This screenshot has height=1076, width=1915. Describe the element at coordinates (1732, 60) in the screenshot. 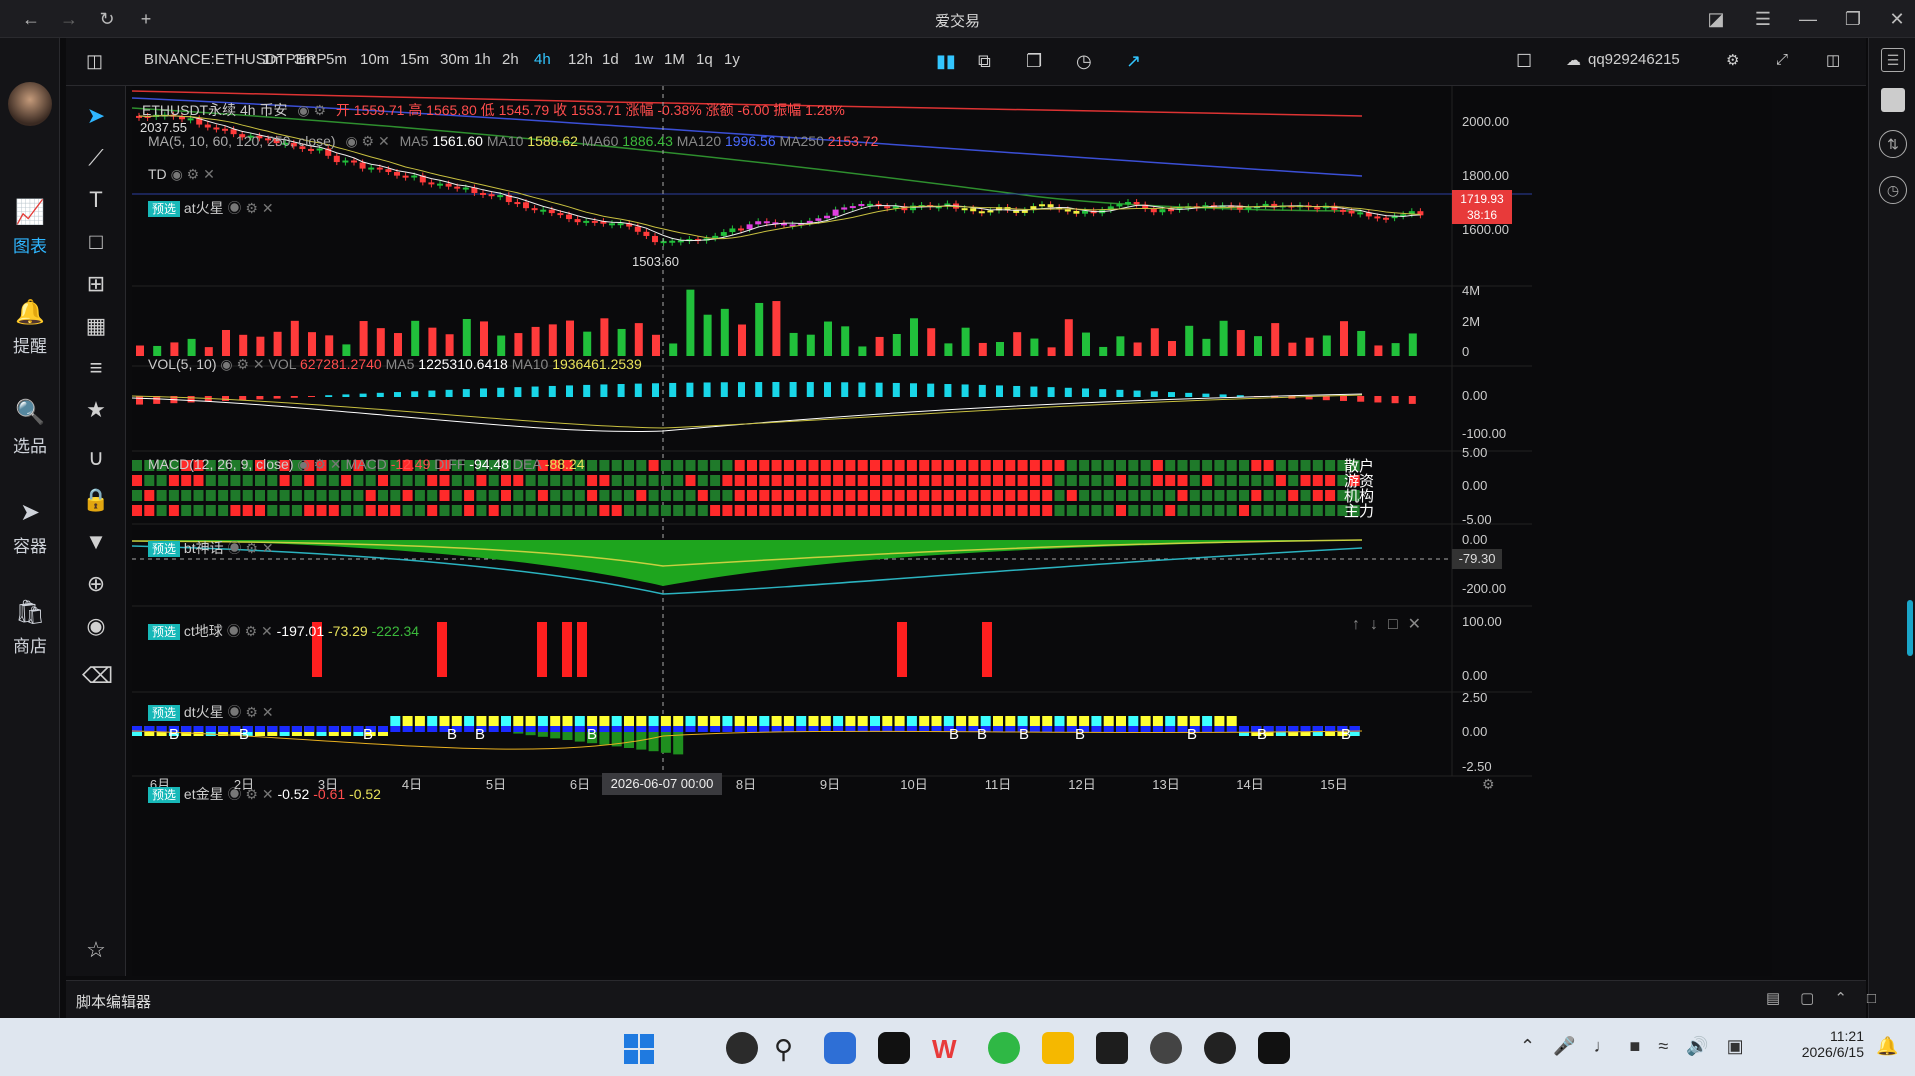

I see `settings-icon: ⚙` at that location.